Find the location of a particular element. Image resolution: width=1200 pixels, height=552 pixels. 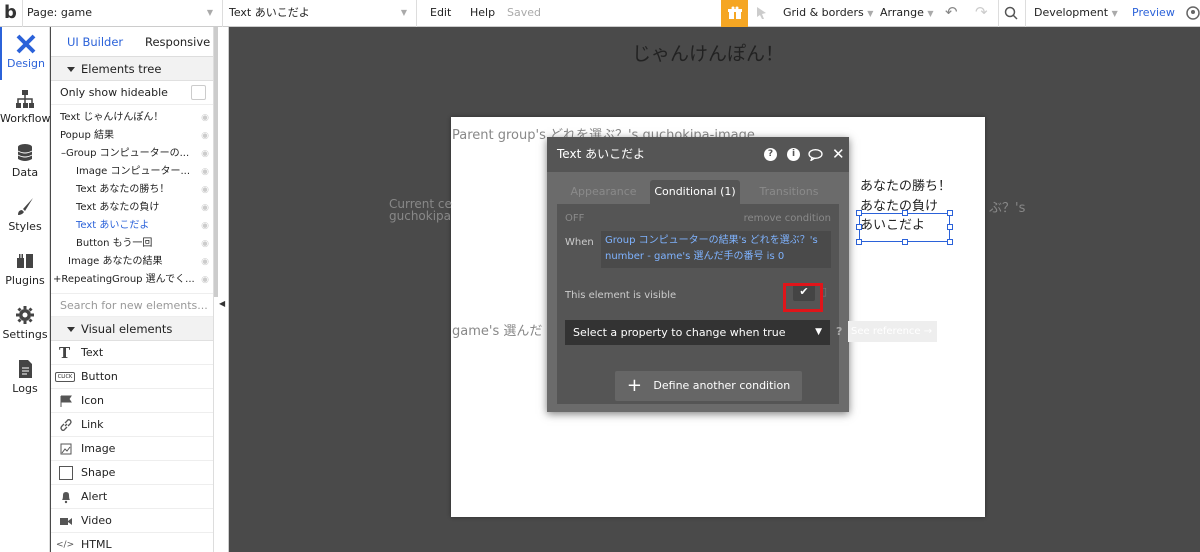

undo-icon: ↶ is located at coordinates (951, 13).